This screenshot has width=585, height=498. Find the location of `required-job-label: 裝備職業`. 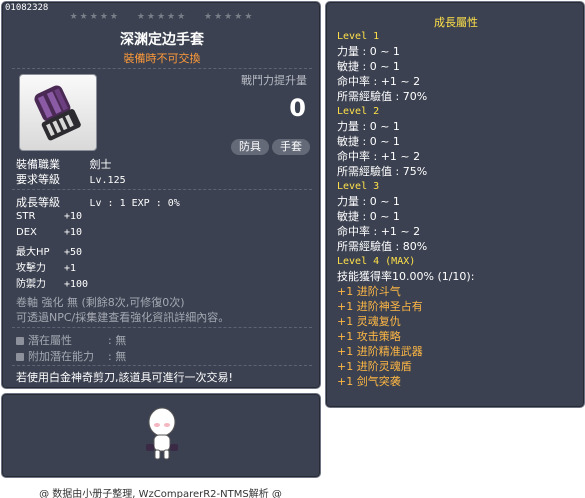

required-job-label: 裝備職業 is located at coordinates (38, 164).